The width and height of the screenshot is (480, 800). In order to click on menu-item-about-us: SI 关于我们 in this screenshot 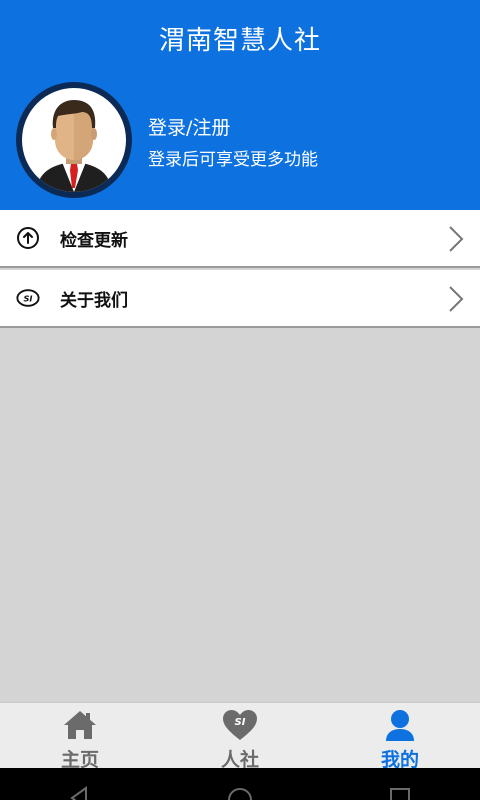, I will do `click(240, 299)`.